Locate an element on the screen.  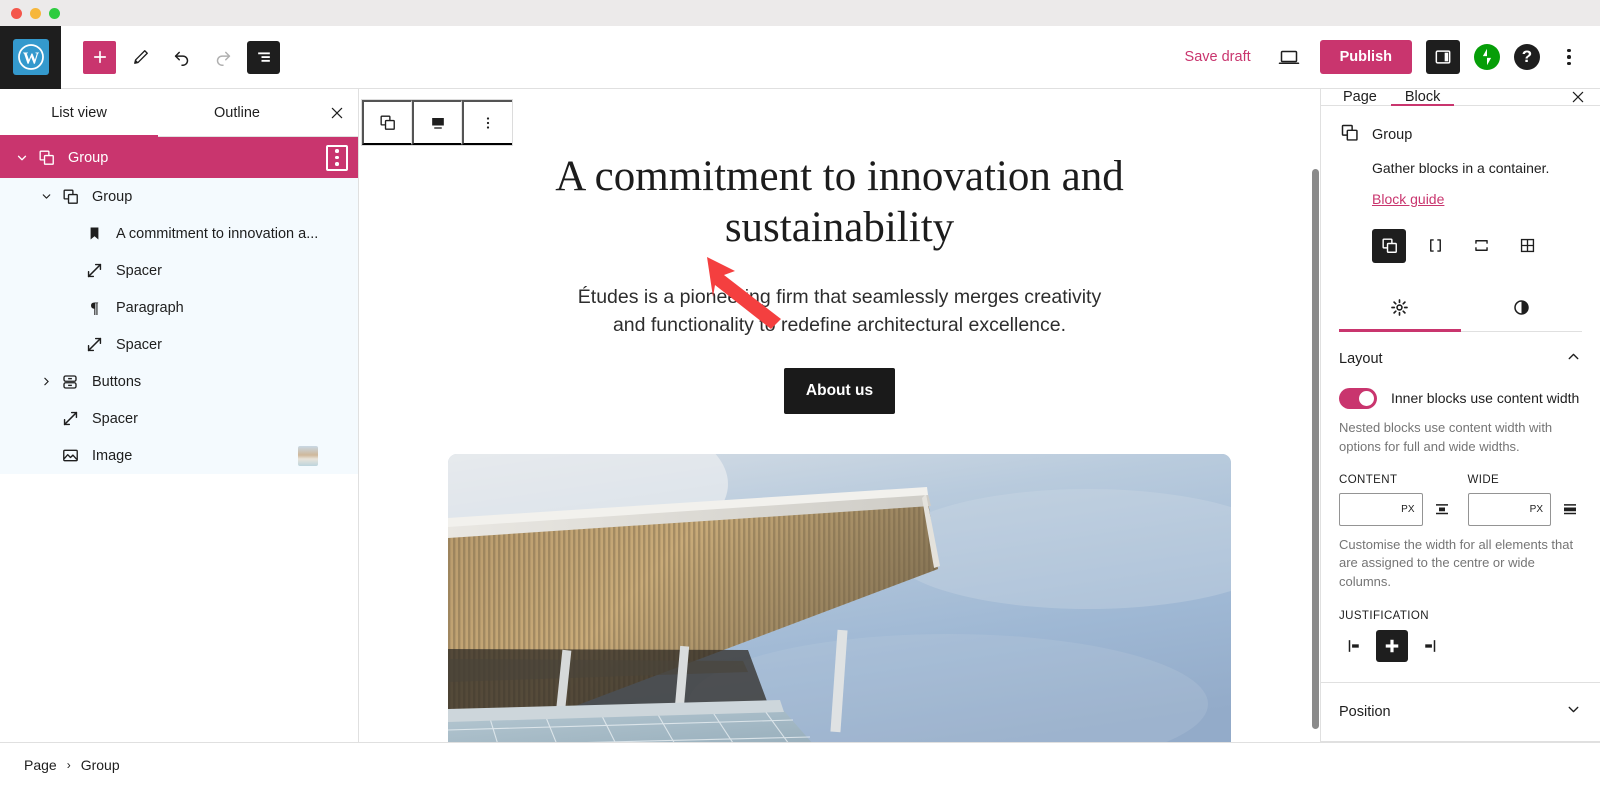
jetpack-icon is located at coordinates (1487, 57).